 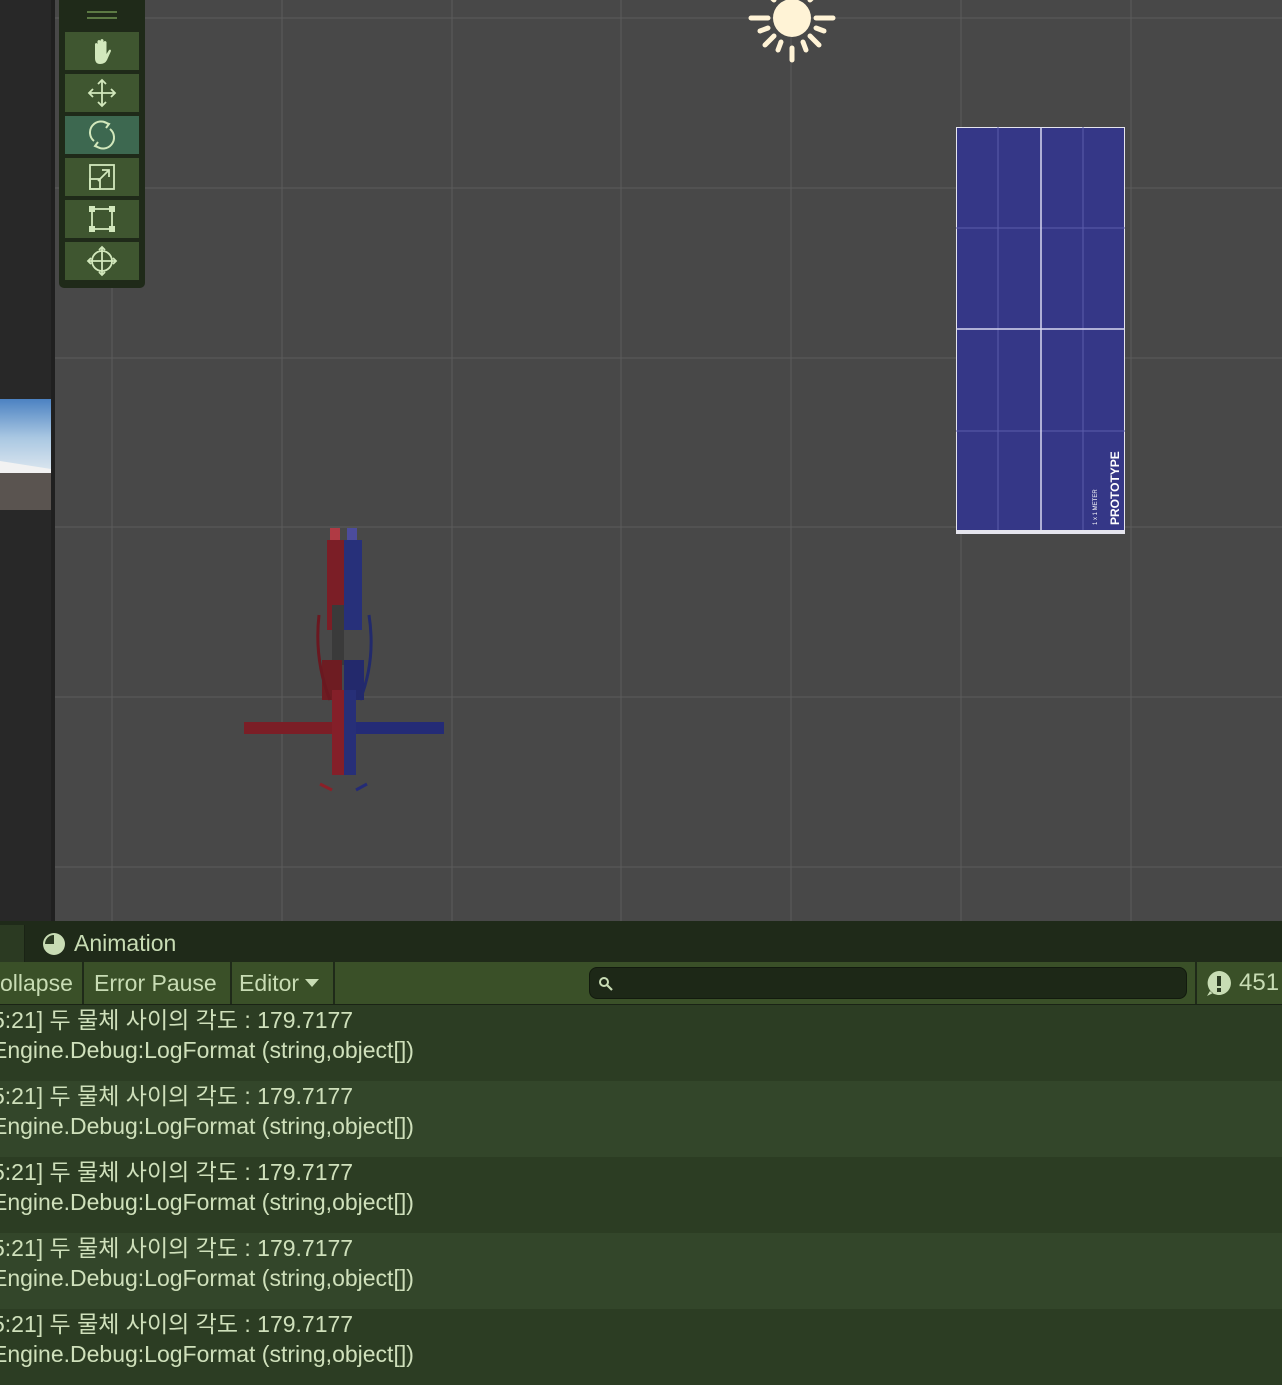 What do you see at coordinates (269, 982) in the screenshot?
I see `editor-dropdown-label: Editor` at bounding box center [269, 982].